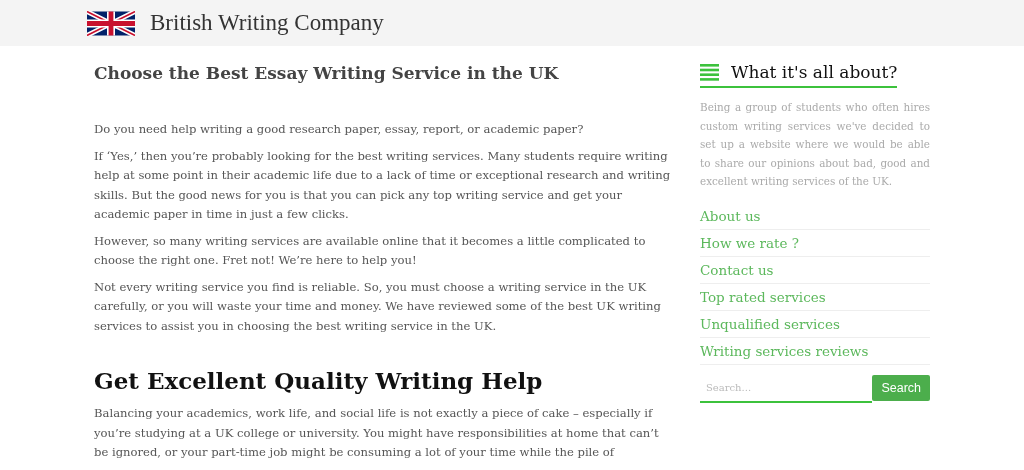 The image size is (1024, 470). Describe the element at coordinates (111, 23) in the screenshot. I see `union-flag-icon` at that location.